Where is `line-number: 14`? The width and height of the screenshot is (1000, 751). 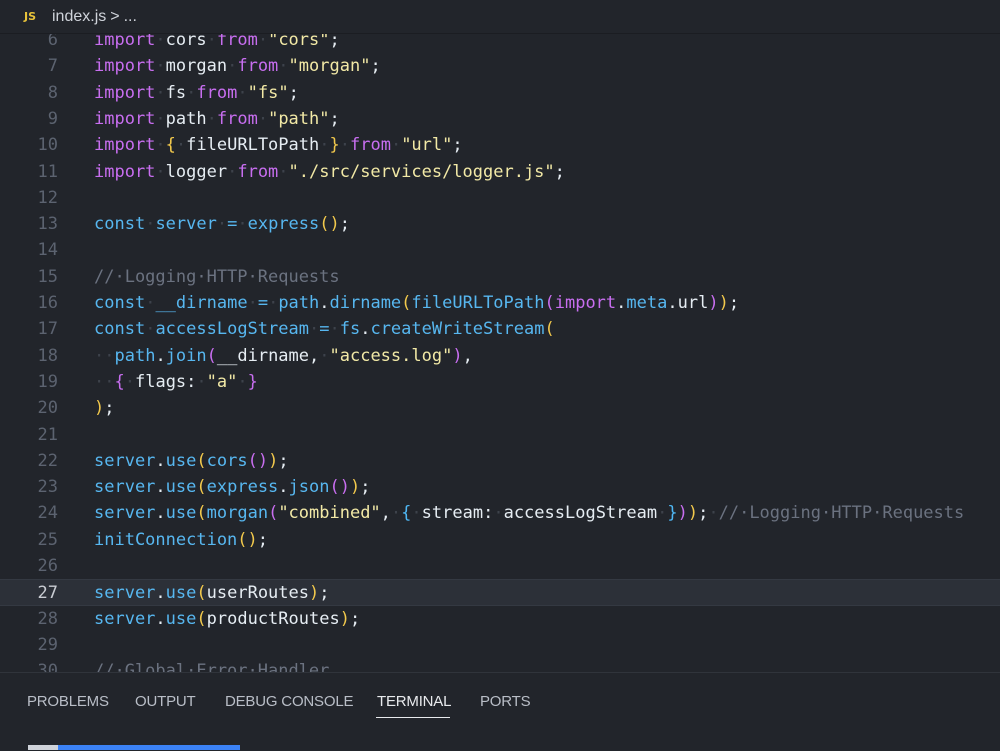
line-number: 14 is located at coordinates (47, 250).